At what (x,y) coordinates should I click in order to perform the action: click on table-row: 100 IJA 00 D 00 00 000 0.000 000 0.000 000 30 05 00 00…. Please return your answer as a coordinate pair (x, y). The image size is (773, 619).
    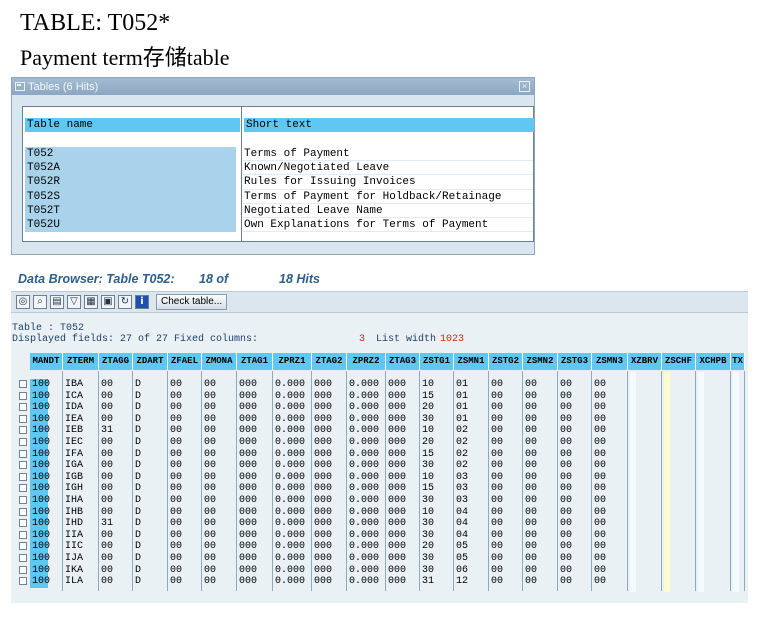
    Looking at the image, I should click on (383, 559).